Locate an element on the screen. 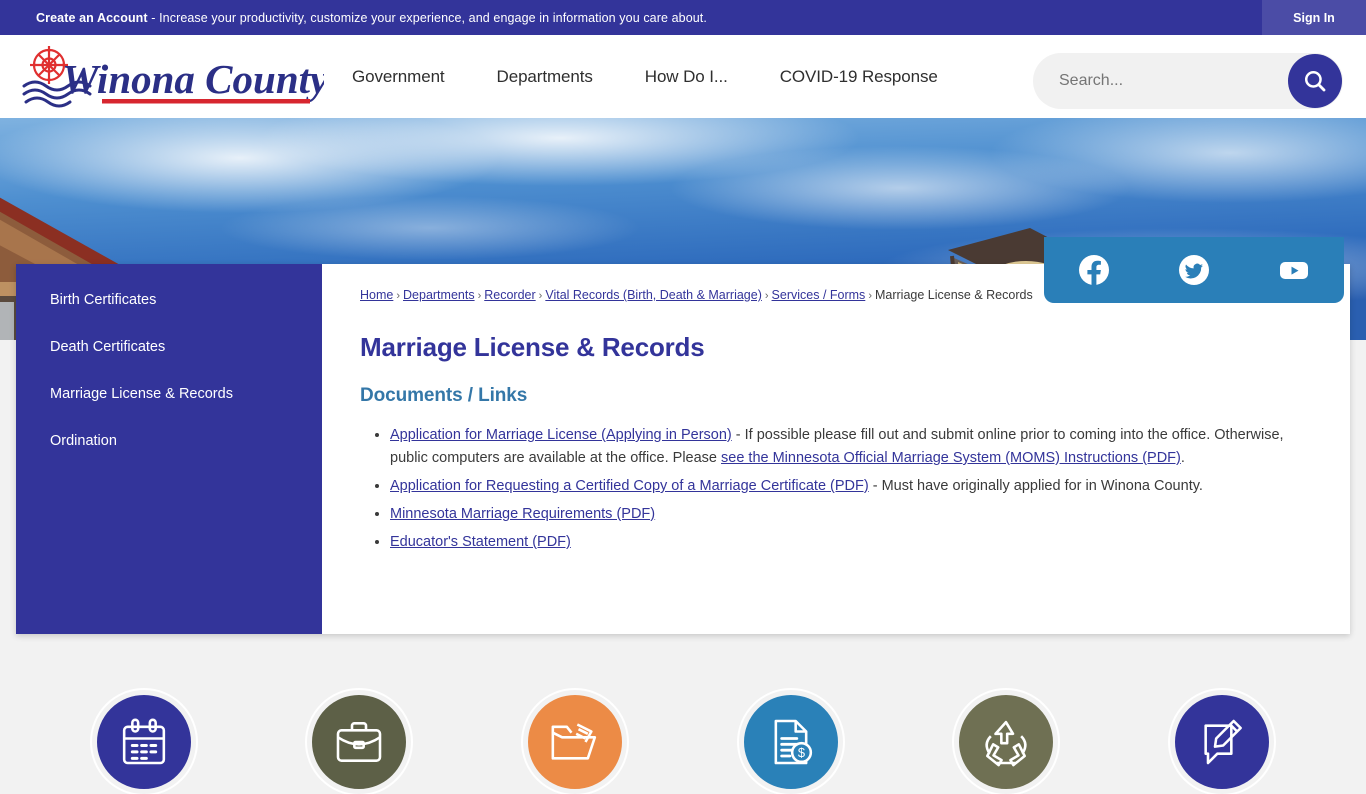  search-icon is located at coordinates (1315, 81).